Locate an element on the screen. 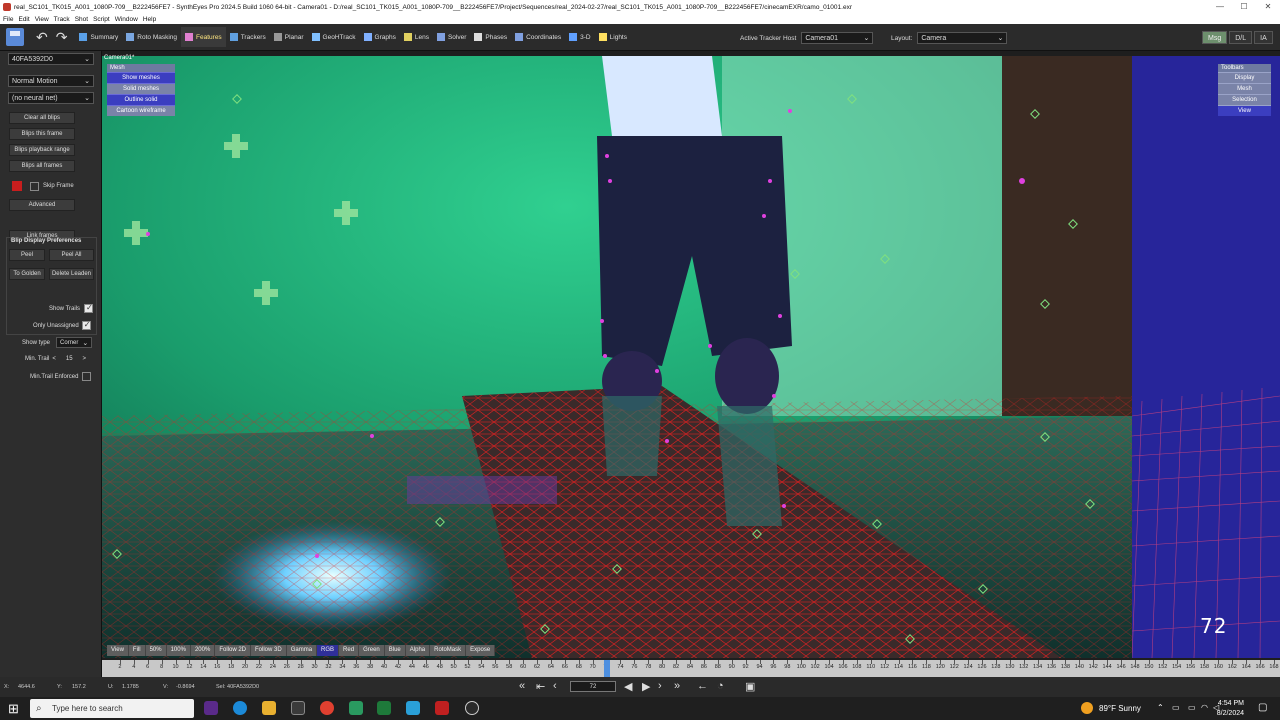  network-icon: ▭ is located at coordinates (1192, 707).